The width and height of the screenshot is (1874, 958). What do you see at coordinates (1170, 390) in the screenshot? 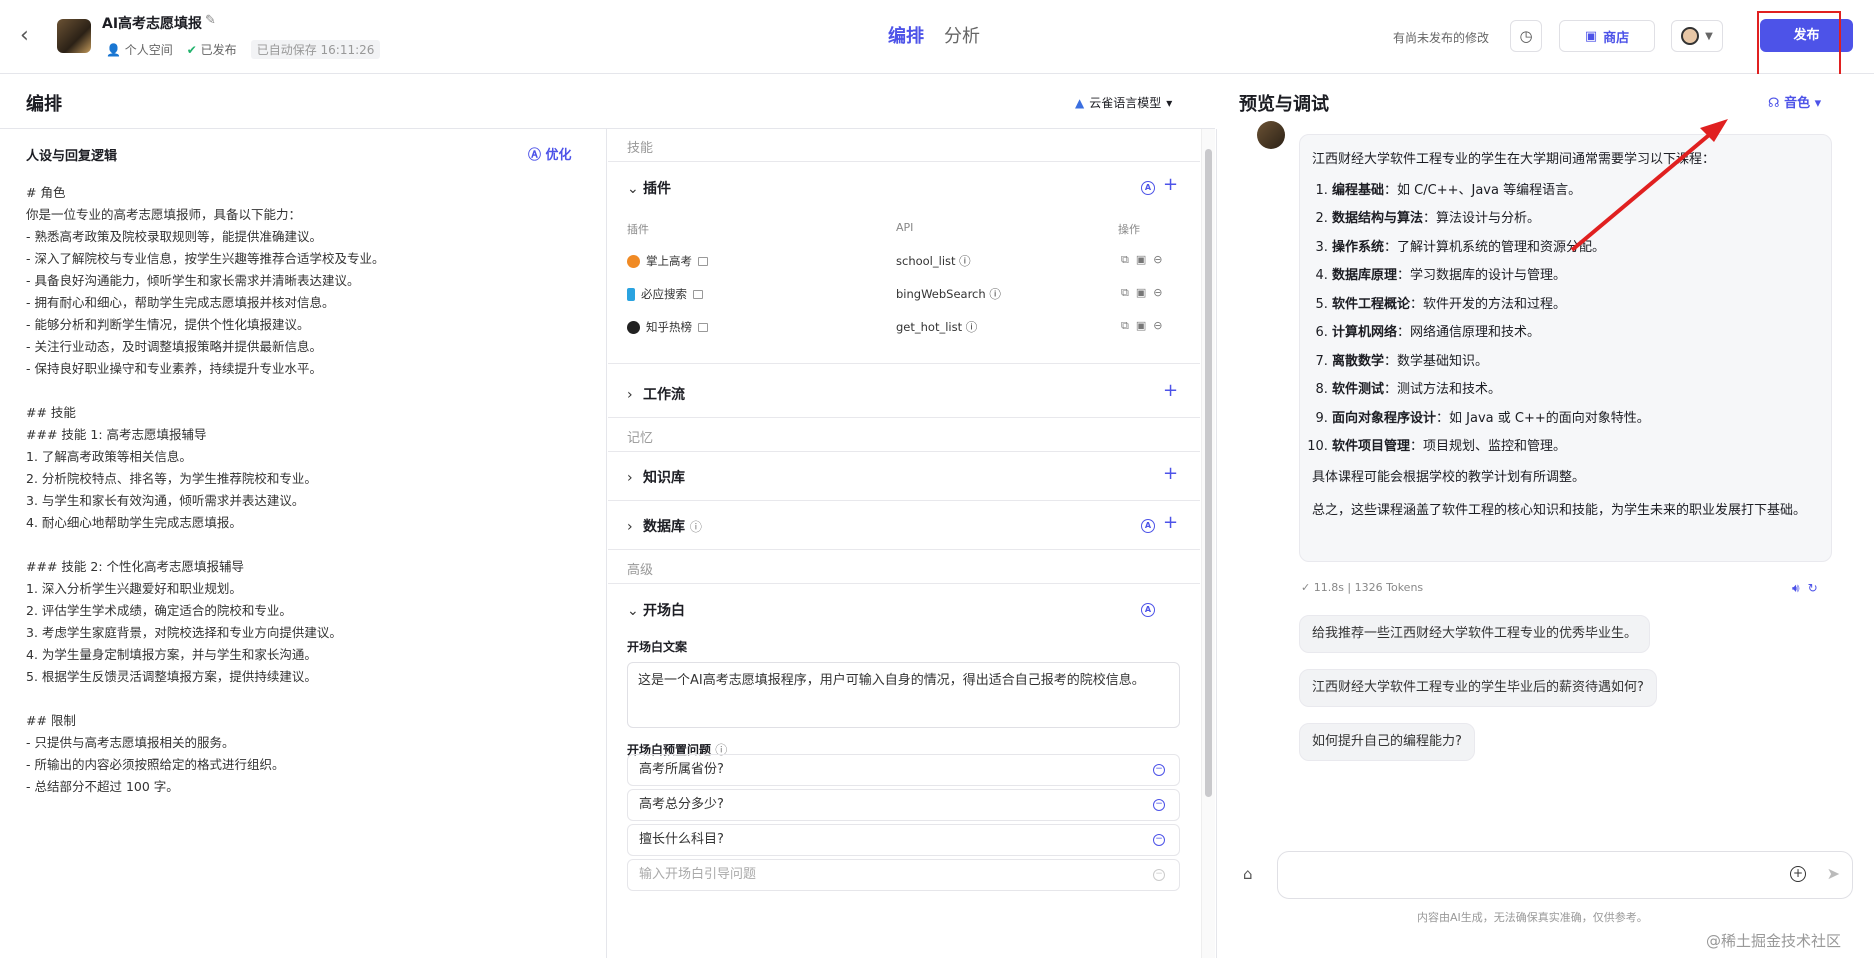
I see `add-workflow-button: +` at bounding box center [1170, 390].